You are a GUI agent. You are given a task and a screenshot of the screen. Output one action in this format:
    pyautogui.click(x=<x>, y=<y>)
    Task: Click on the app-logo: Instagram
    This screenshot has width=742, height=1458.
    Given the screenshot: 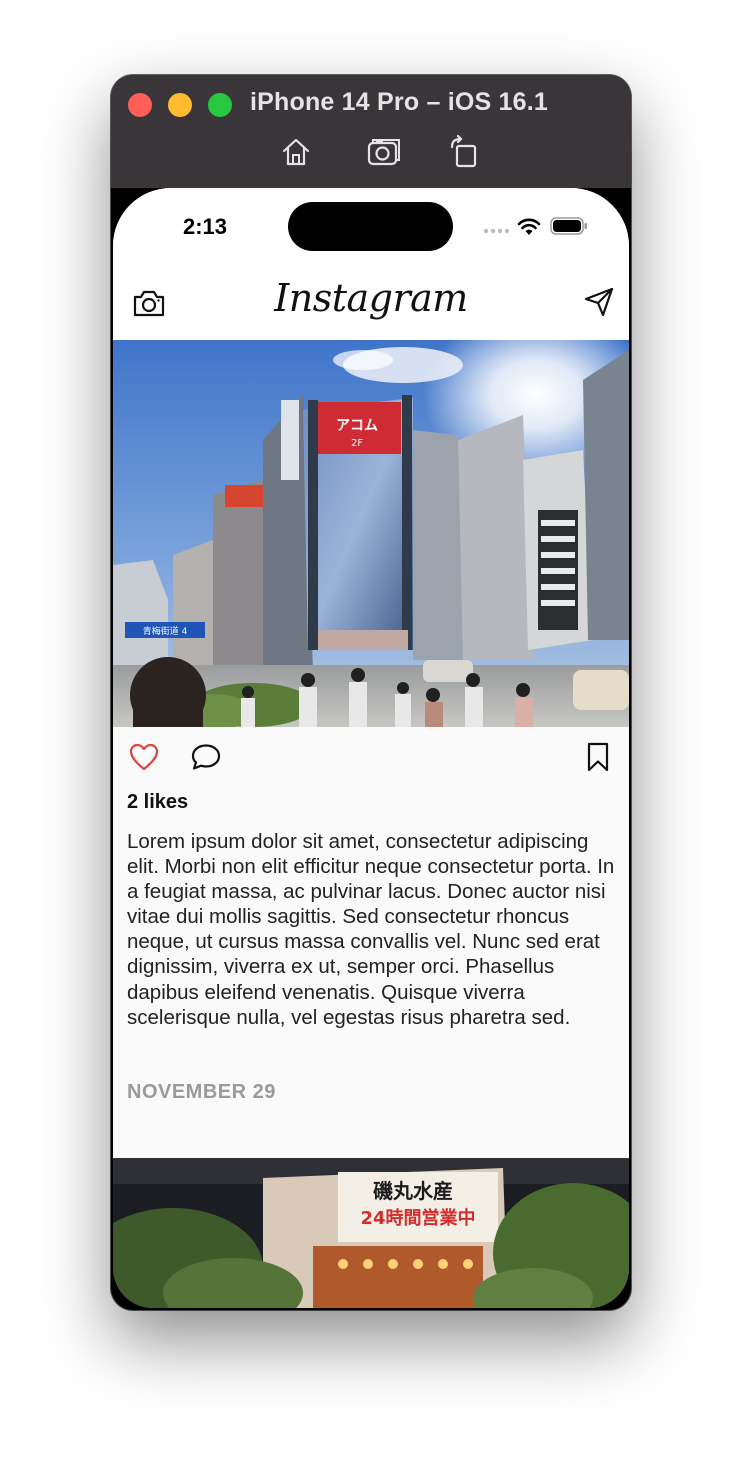 What is the action you would take?
    pyautogui.click(x=371, y=298)
    